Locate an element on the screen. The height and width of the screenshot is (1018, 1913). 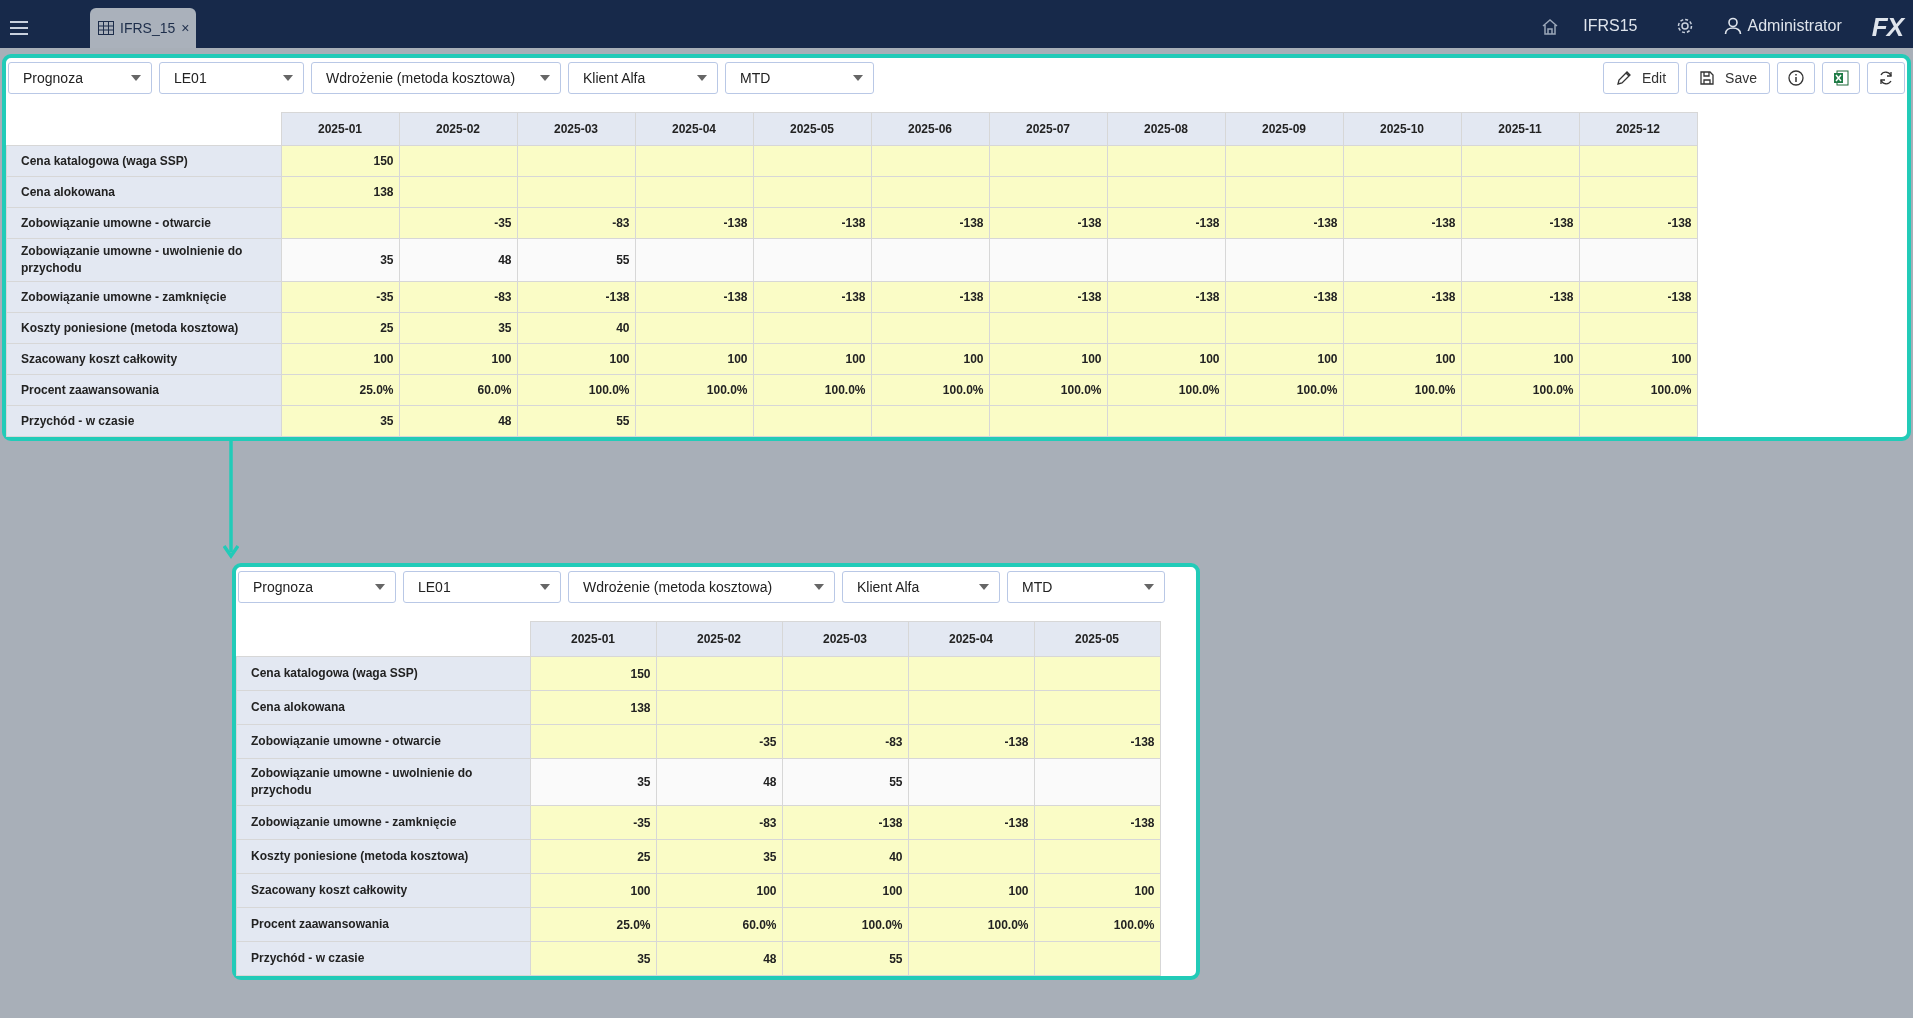
table-cell: 48 is located at coordinates (719, 958).